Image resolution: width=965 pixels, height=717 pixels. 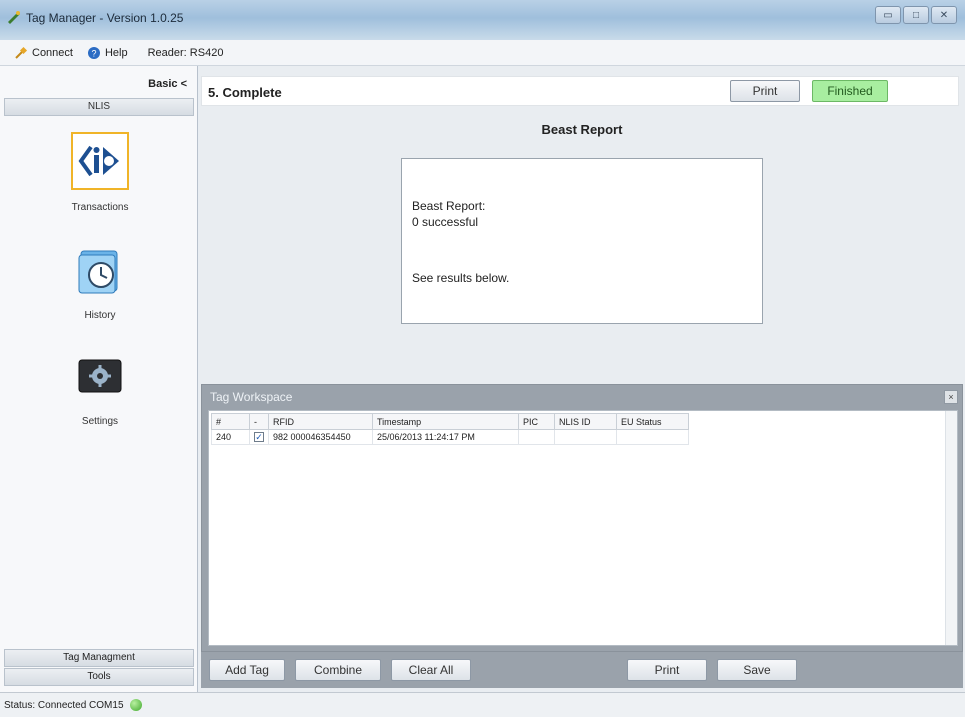 I want to click on report-line-note: See results below., so click(x=461, y=278).